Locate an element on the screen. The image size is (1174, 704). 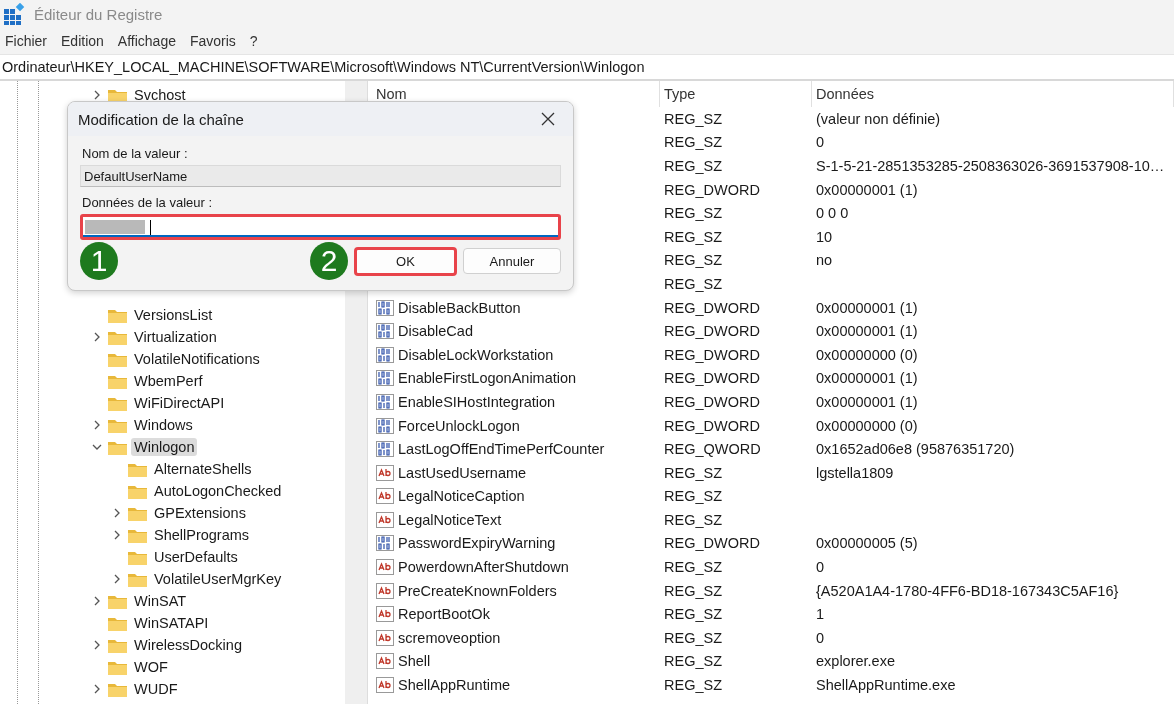
menu-item: Fichier is located at coordinates (26, 41).